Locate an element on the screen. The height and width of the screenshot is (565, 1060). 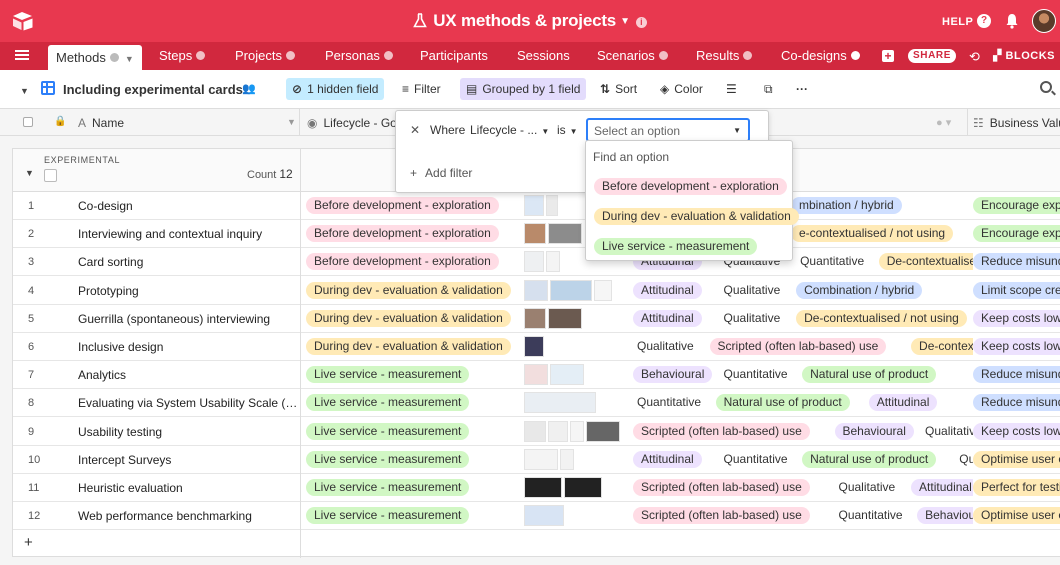
record-name-cell: Inclusive design is located at coordinates (188, 347).